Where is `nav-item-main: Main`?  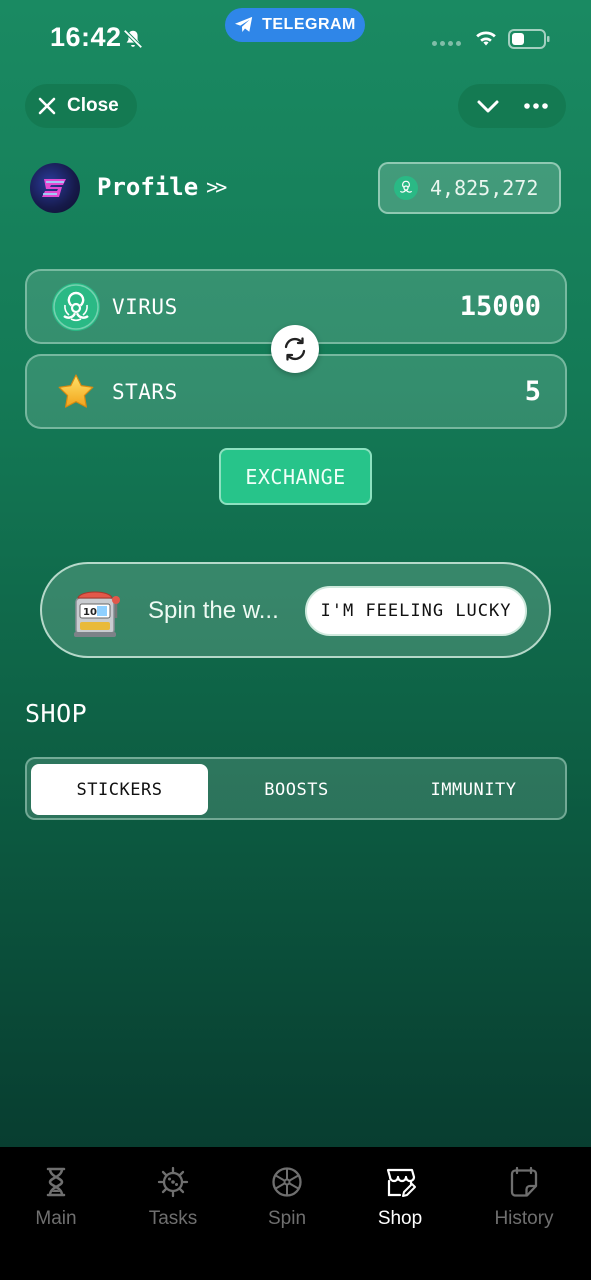
nav-item-main: Main is located at coordinates (56, 1197).